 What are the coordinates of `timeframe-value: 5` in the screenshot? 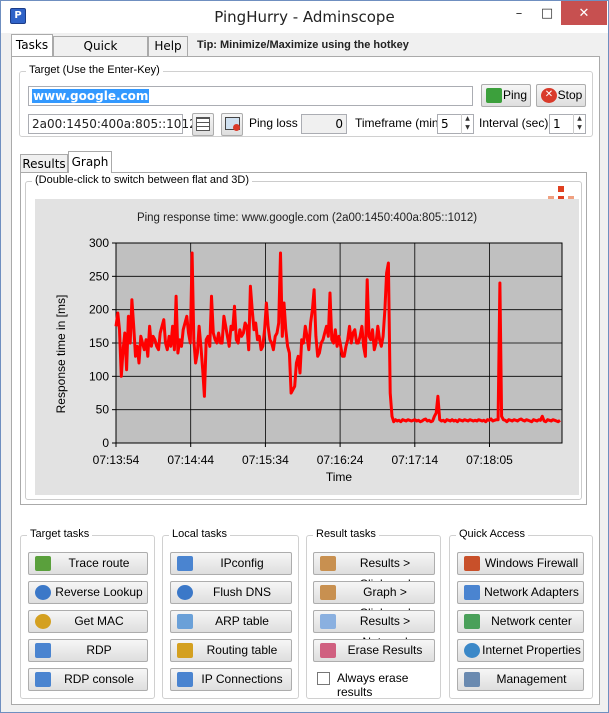 It's located at (445, 124).